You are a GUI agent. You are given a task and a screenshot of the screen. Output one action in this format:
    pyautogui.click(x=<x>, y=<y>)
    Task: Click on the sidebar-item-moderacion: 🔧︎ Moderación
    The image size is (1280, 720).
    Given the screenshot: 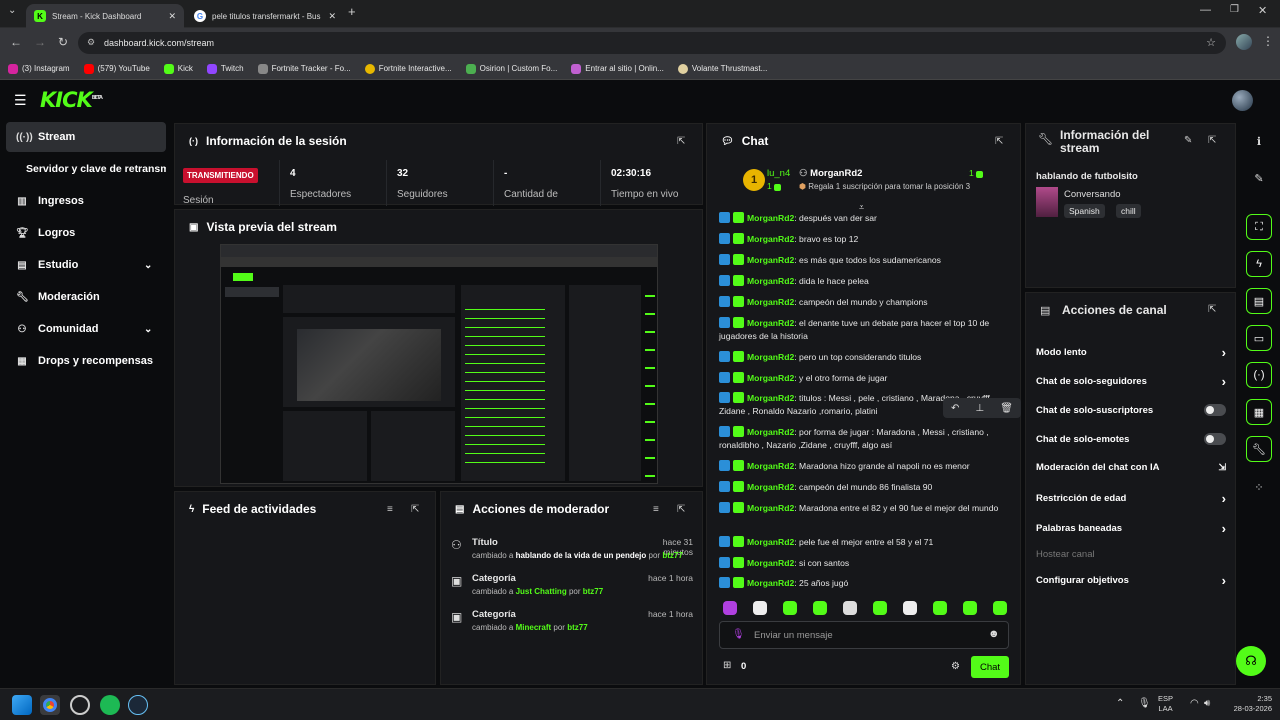 What is the action you would take?
    pyautogui.click(x=86, y=297)
    